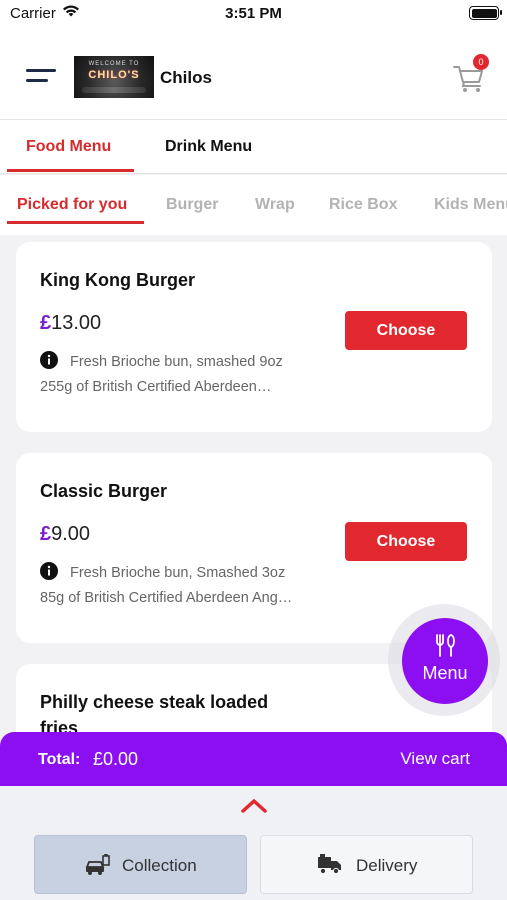  I want to click on collection-button: Collection, so click(140, 864).